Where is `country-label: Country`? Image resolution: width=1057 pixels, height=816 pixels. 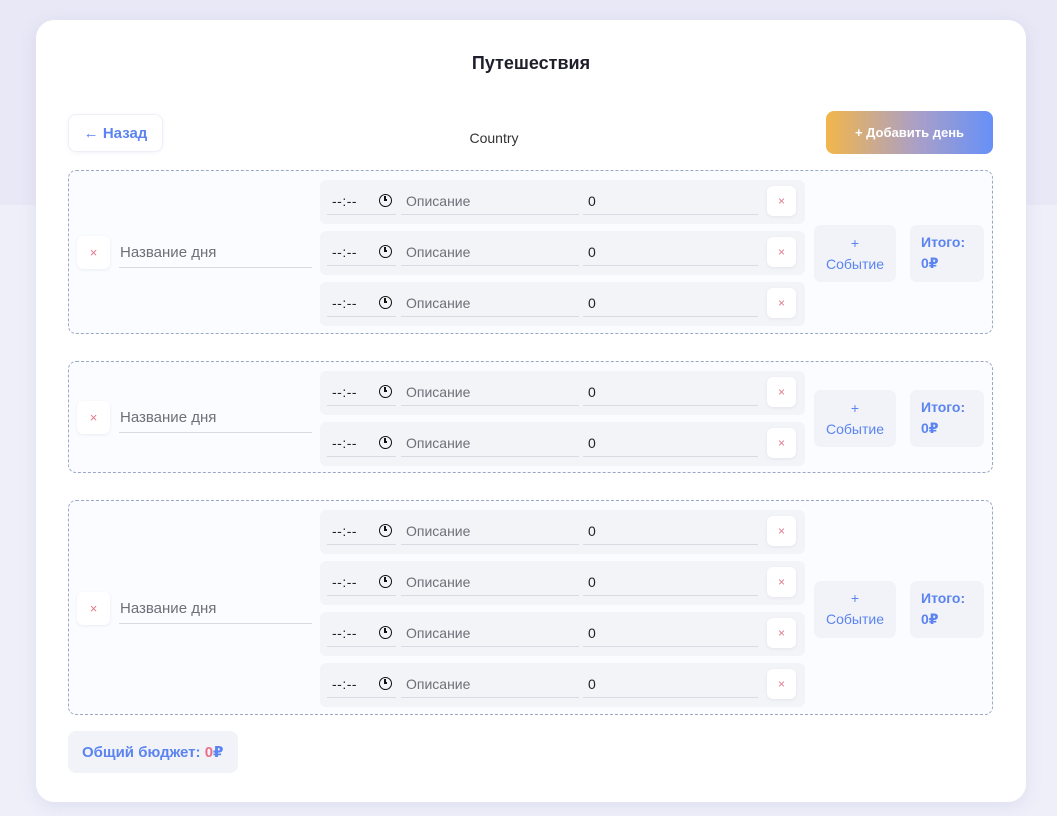
country-label: Country is located at coordinates (494, 138).